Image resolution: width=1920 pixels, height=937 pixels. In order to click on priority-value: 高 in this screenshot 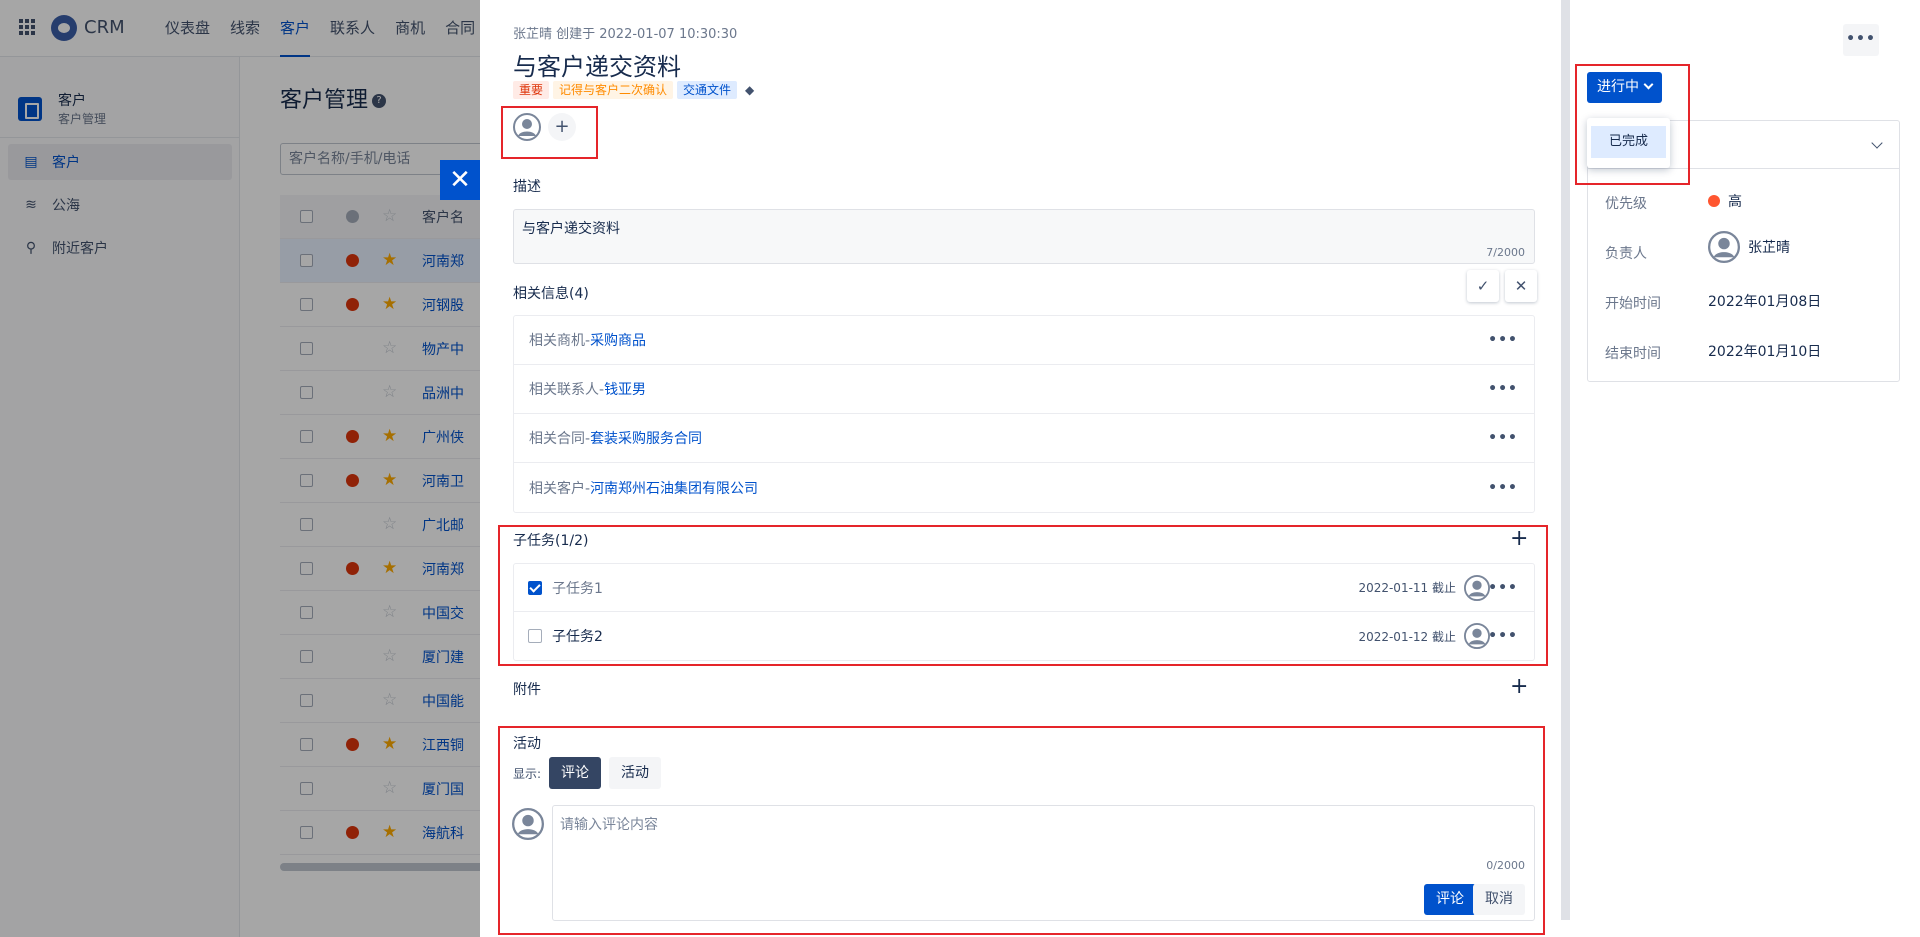, I will do `click(1725, 201)`.